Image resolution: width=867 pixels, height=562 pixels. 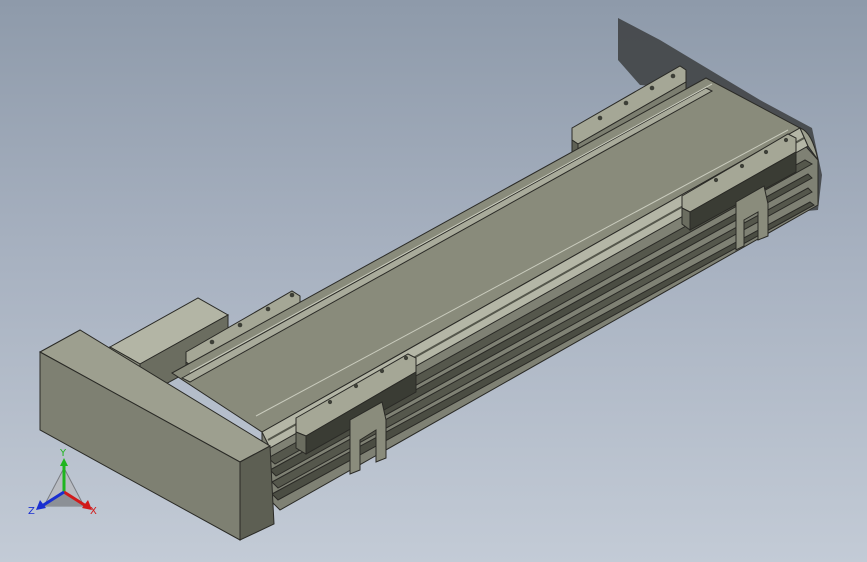 What do you see at coordinates (63, 453) in the screenshot?
I see `y-axis-label: Y` at bounding box center [63, 453].